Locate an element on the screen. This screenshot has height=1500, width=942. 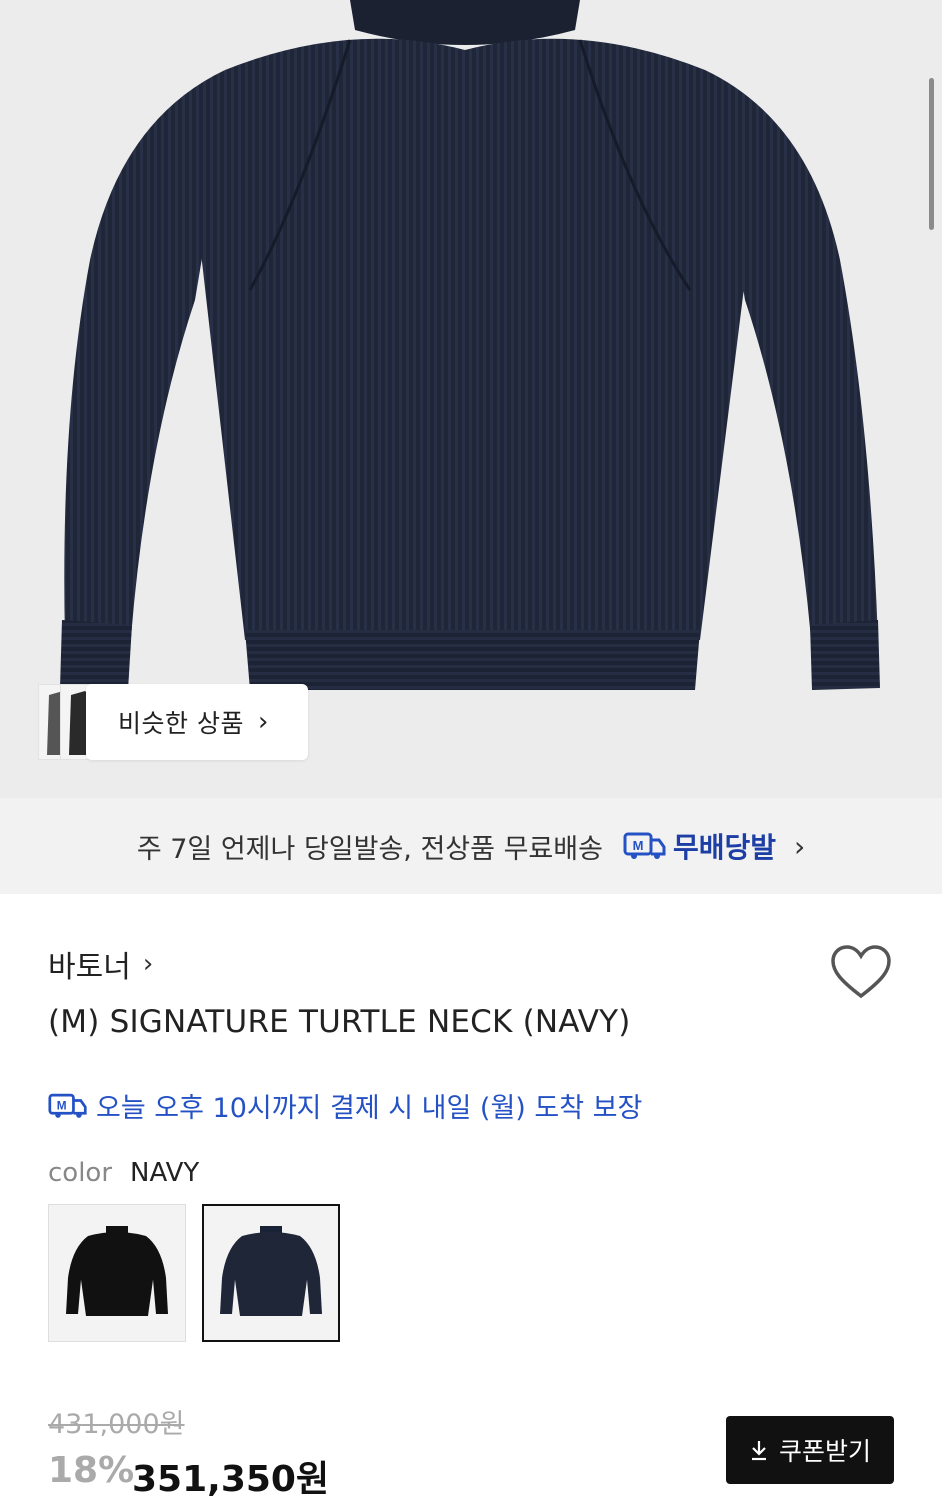
badge-label: 무배당발 is located at coordinates (724, 847).